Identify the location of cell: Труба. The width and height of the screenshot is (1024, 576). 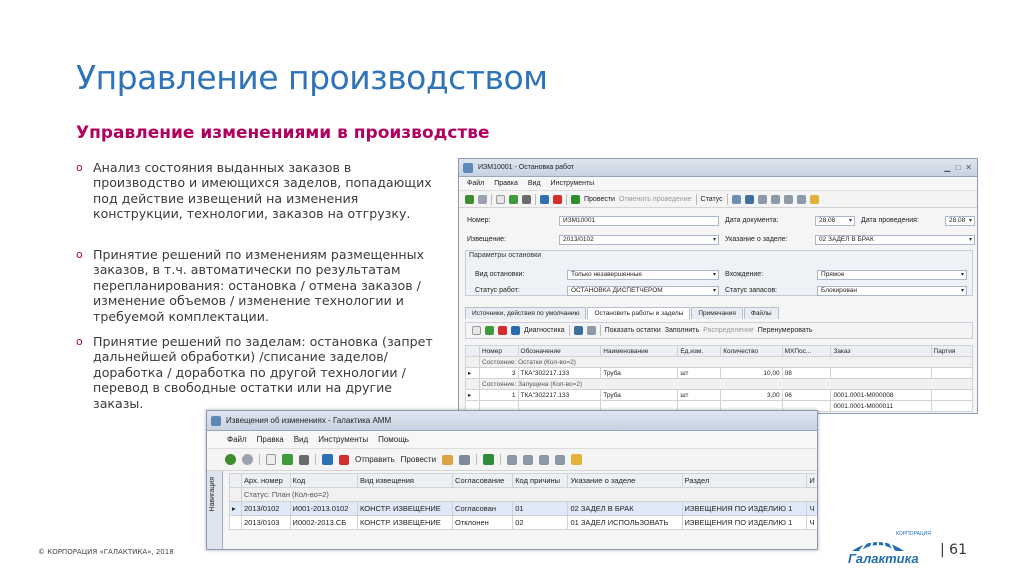
(639, 373).